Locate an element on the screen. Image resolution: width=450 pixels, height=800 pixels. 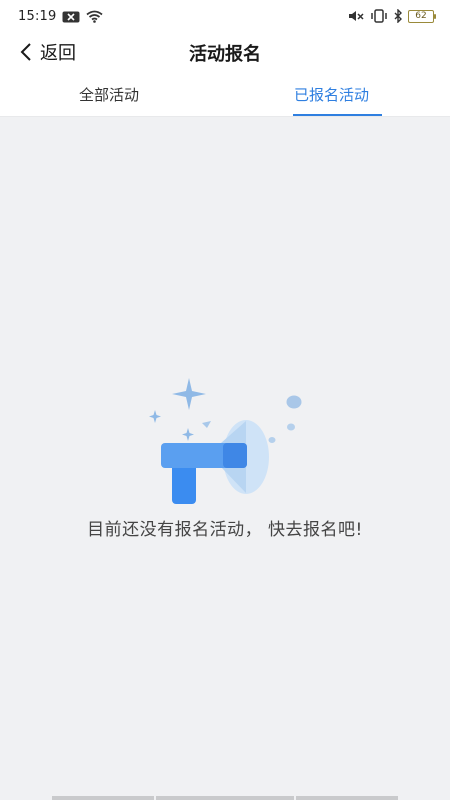
battery-icon: 62 is located at coordinates (422, 16).